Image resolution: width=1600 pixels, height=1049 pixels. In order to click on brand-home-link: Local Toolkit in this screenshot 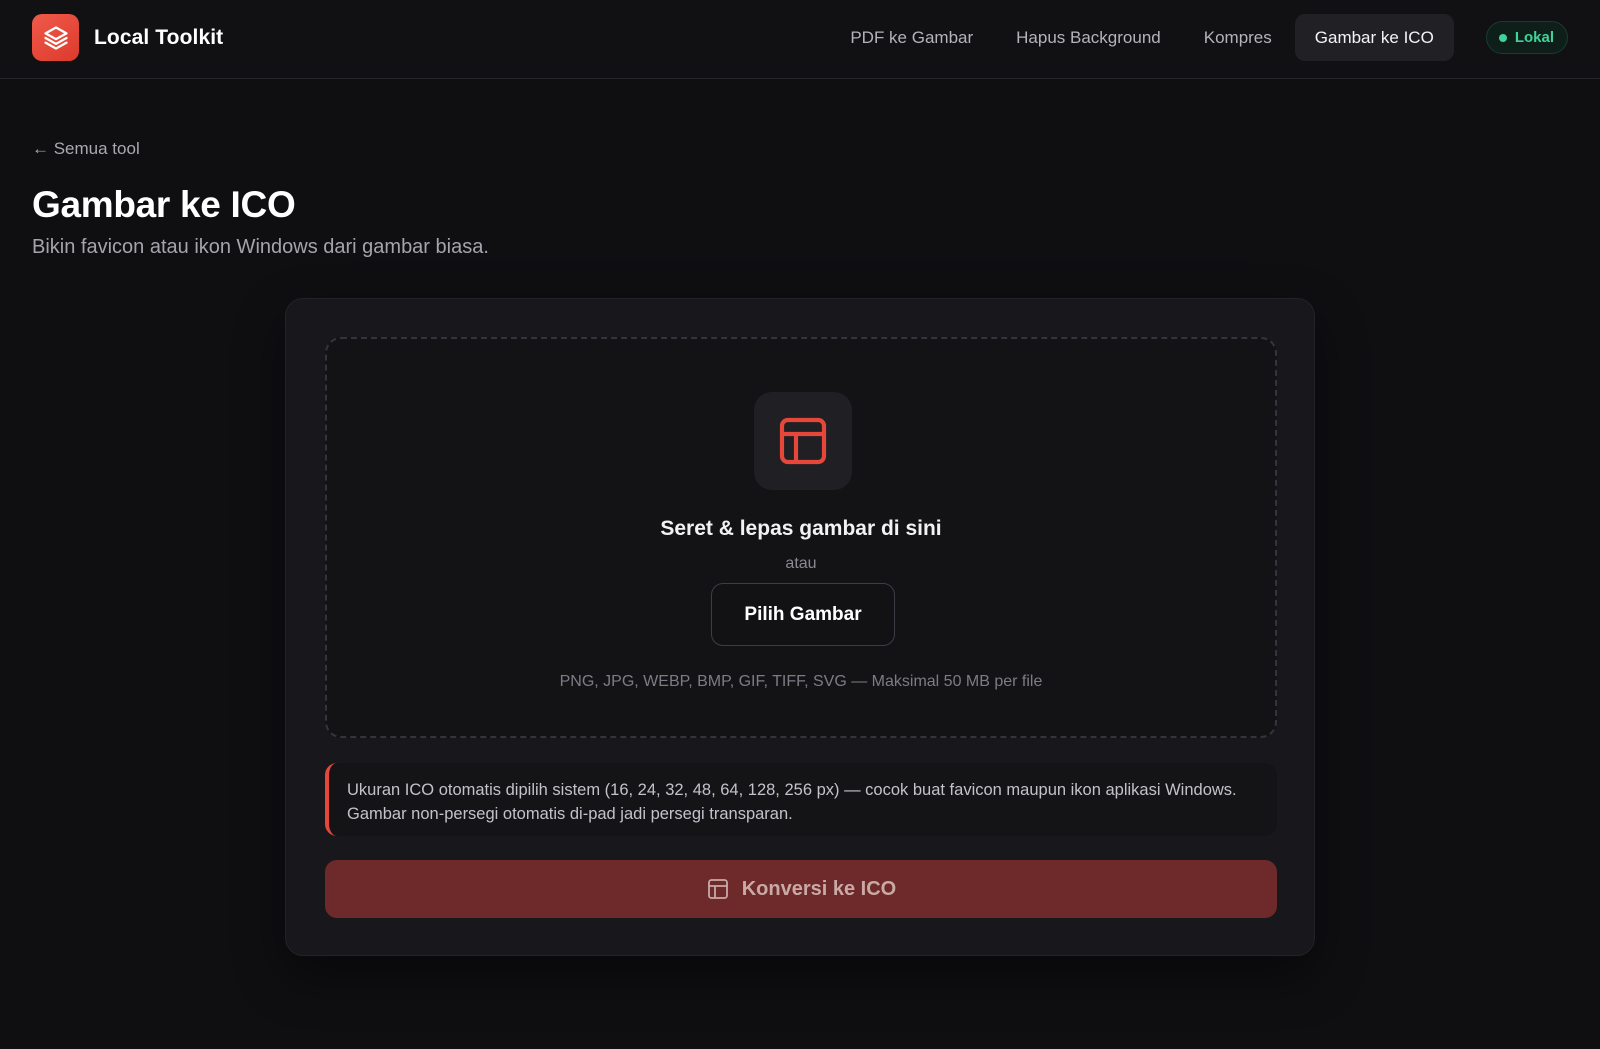, I will do `click(127, 37)`.